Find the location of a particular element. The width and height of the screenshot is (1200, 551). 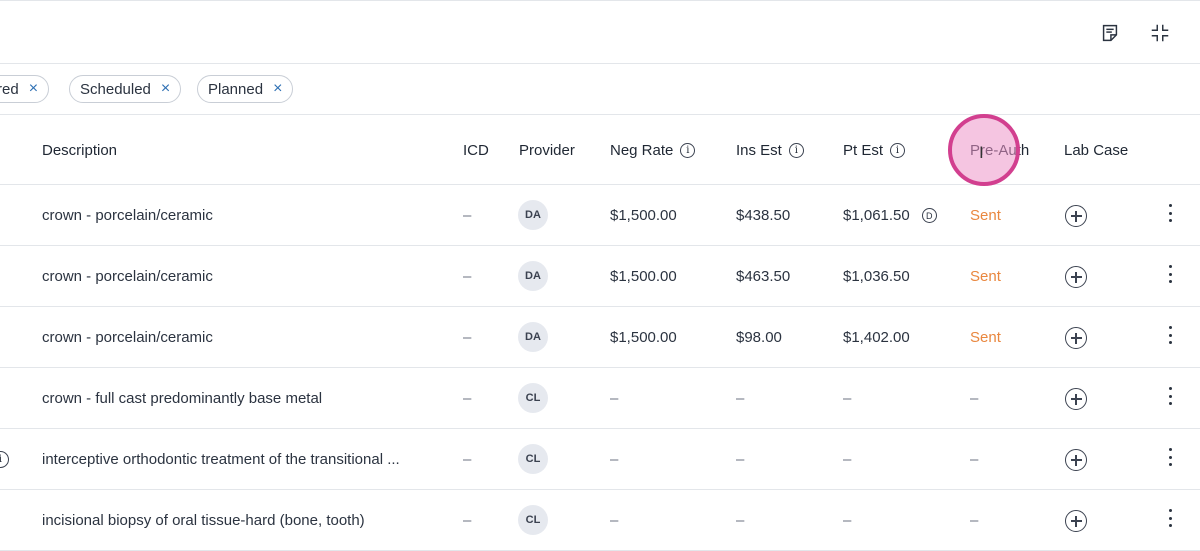

ins-est-cell: $463.50 is located at coordinates (763, 276).